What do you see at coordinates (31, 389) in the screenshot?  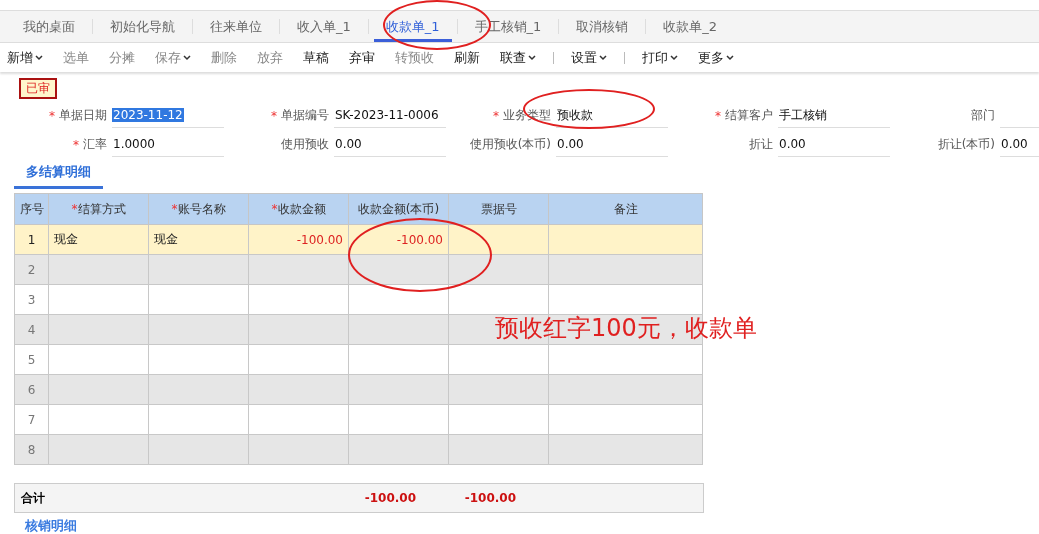 I see `table-cell: 6` at bounding box center [31, 389].